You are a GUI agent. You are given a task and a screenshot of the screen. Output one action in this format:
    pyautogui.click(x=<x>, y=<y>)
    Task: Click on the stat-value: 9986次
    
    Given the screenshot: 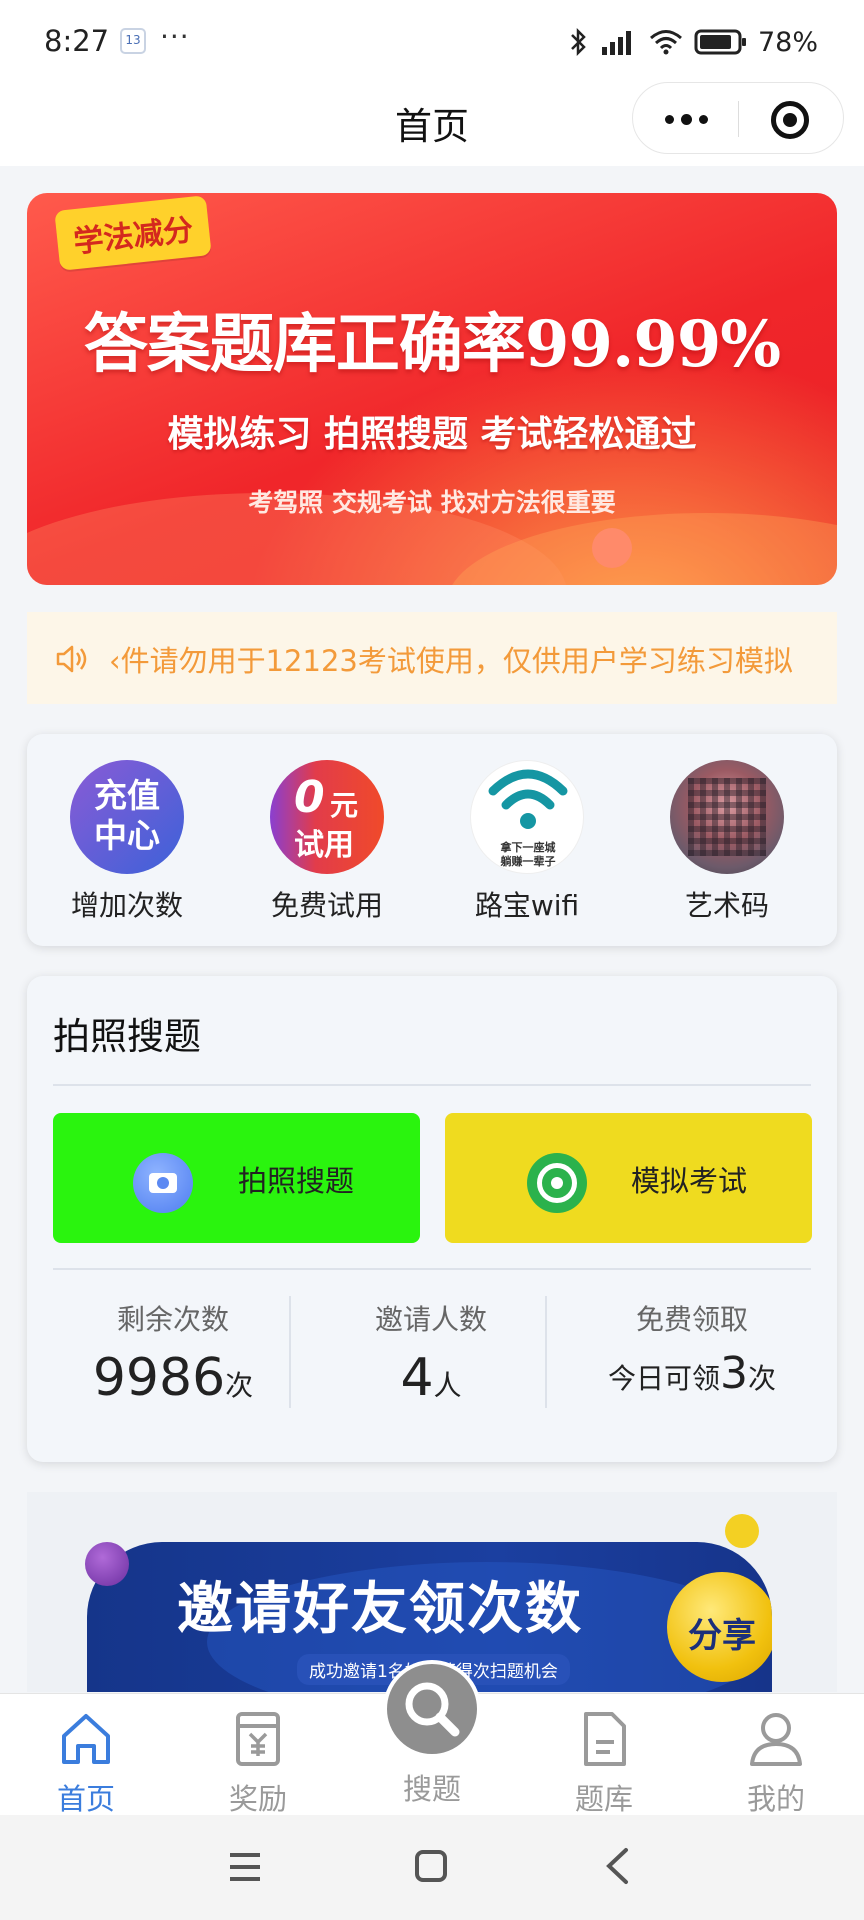 What is the action you would take?
    pyautogui.click(x=173, y=1378)
    